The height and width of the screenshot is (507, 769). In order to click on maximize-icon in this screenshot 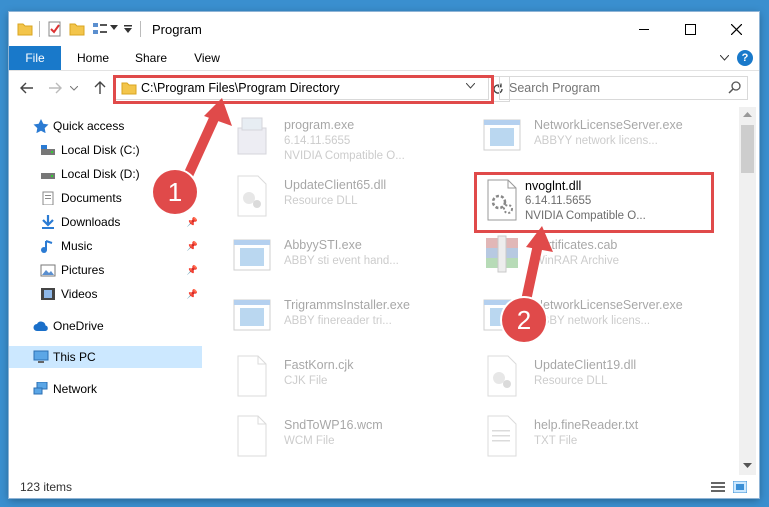, I will do `click(690, 29)`.